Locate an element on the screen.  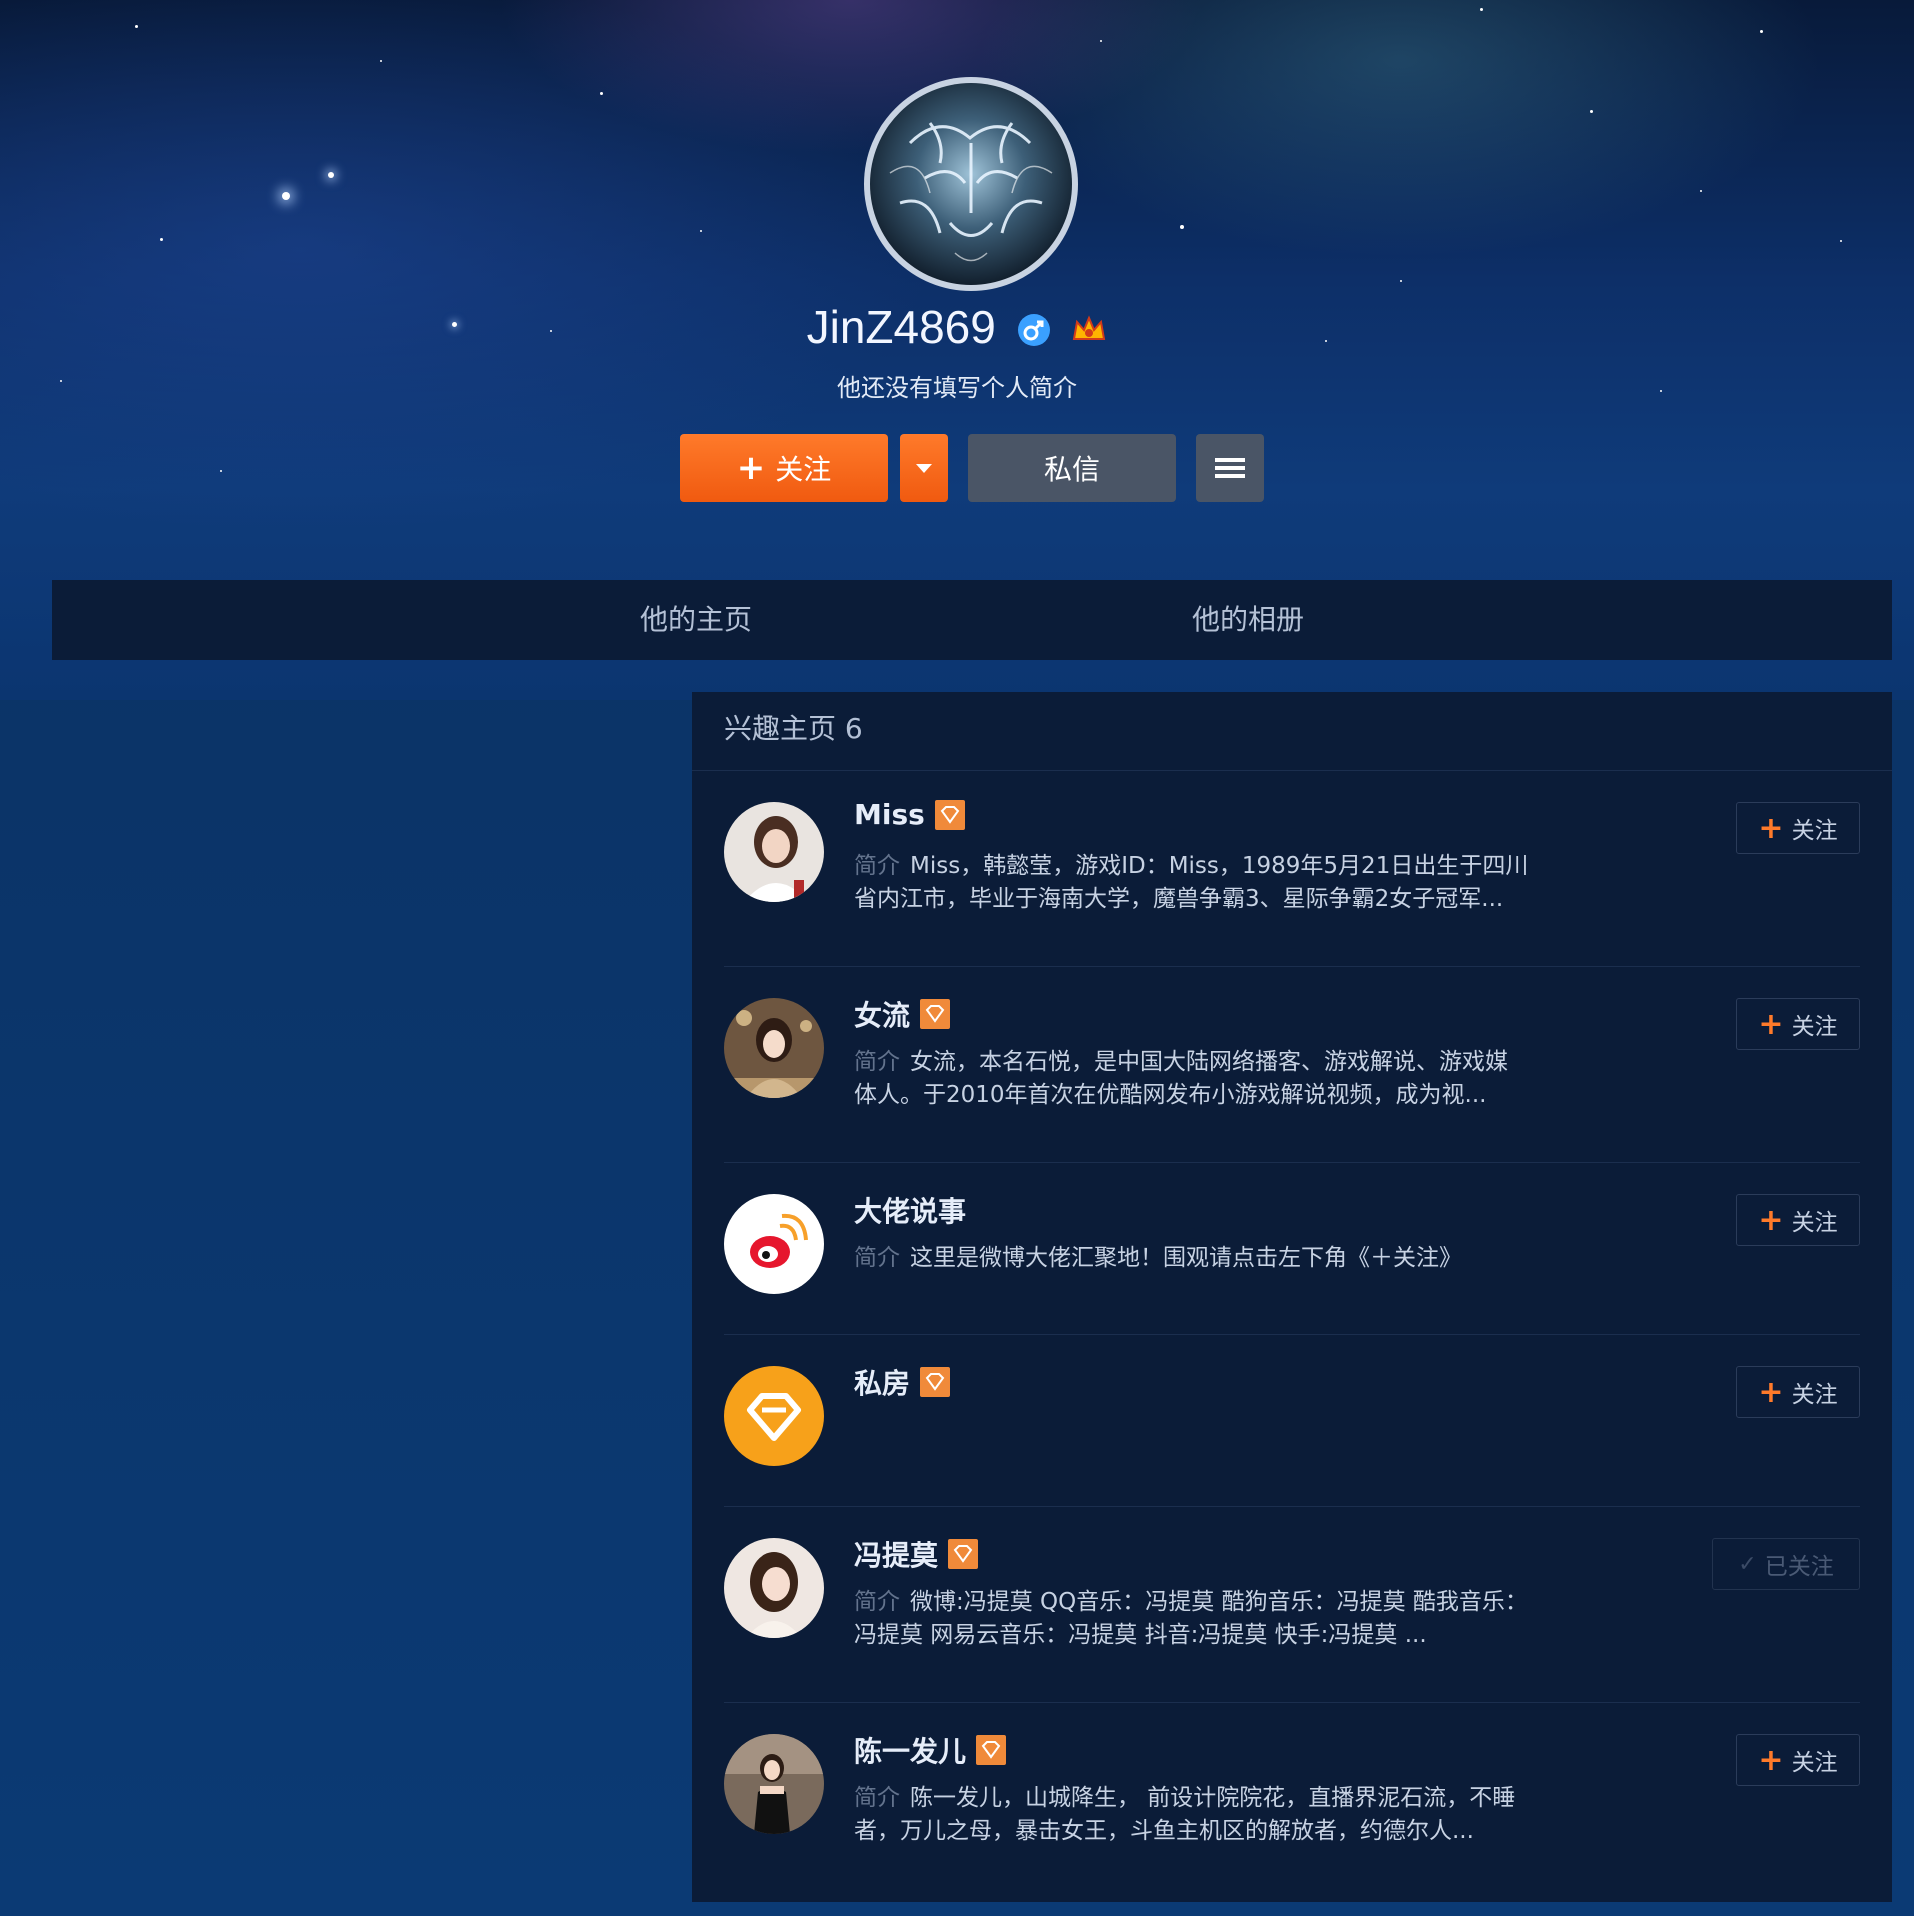
follow-button: + 关注 is located at coordinates (784, 468).